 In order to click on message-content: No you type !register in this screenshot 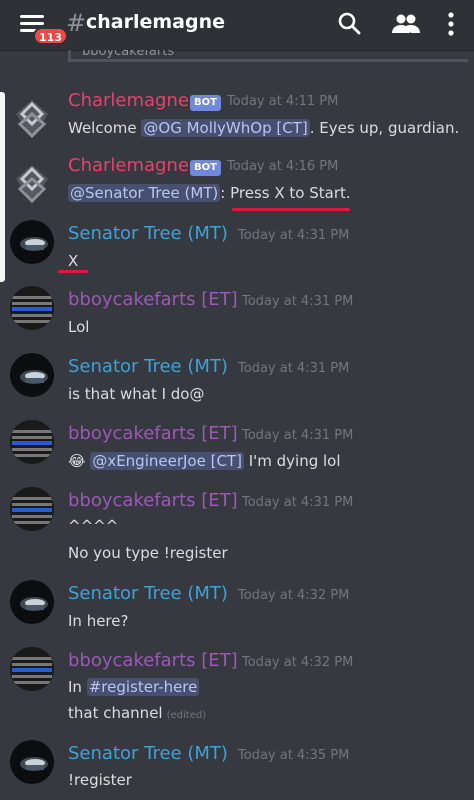, I will do `click(148, 553)`.